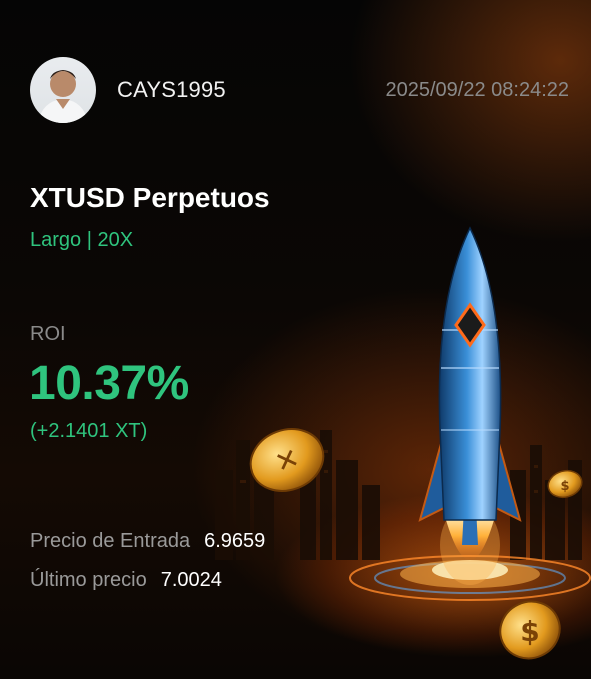  Describe the element at coordinates (191, 580) in the screenshot. I see `last-price-value: 7.0024` at that location.